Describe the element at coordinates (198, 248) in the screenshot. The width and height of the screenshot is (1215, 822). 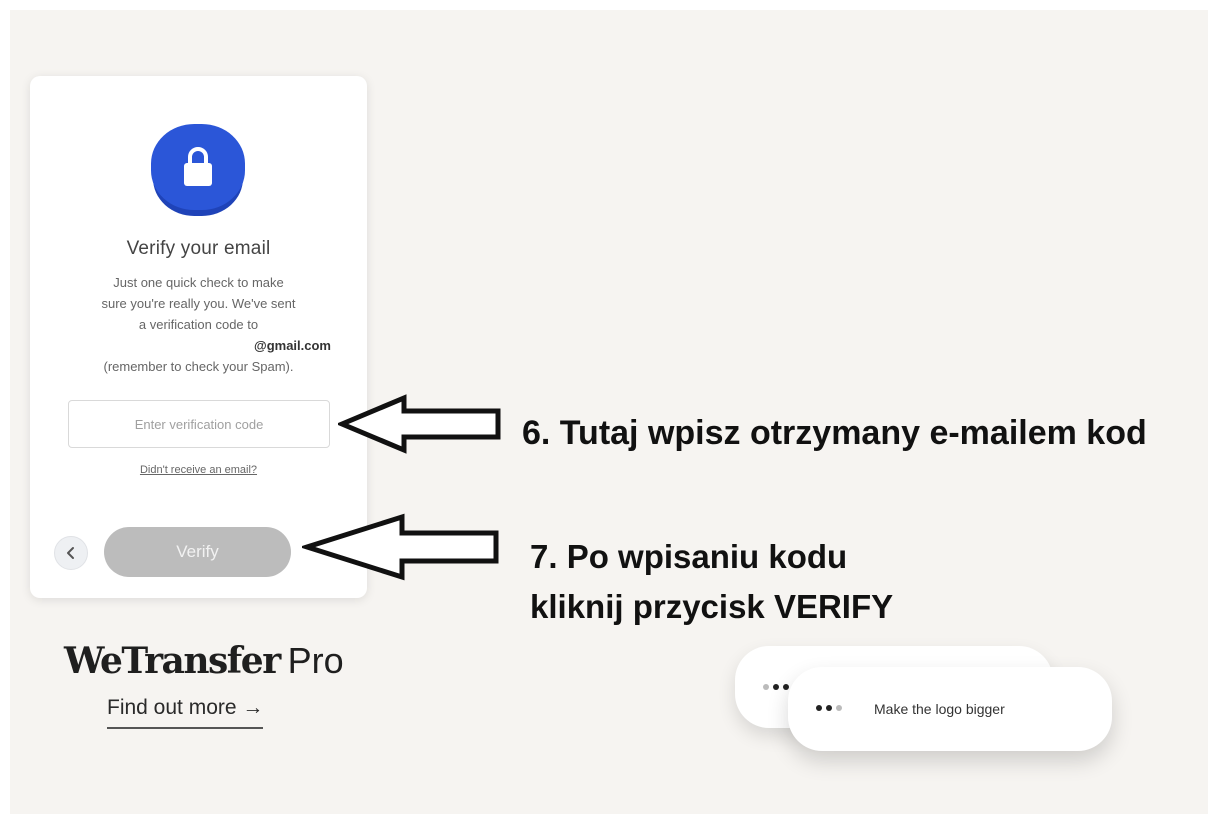
I see `dialog-title: Verify your email` at that location.